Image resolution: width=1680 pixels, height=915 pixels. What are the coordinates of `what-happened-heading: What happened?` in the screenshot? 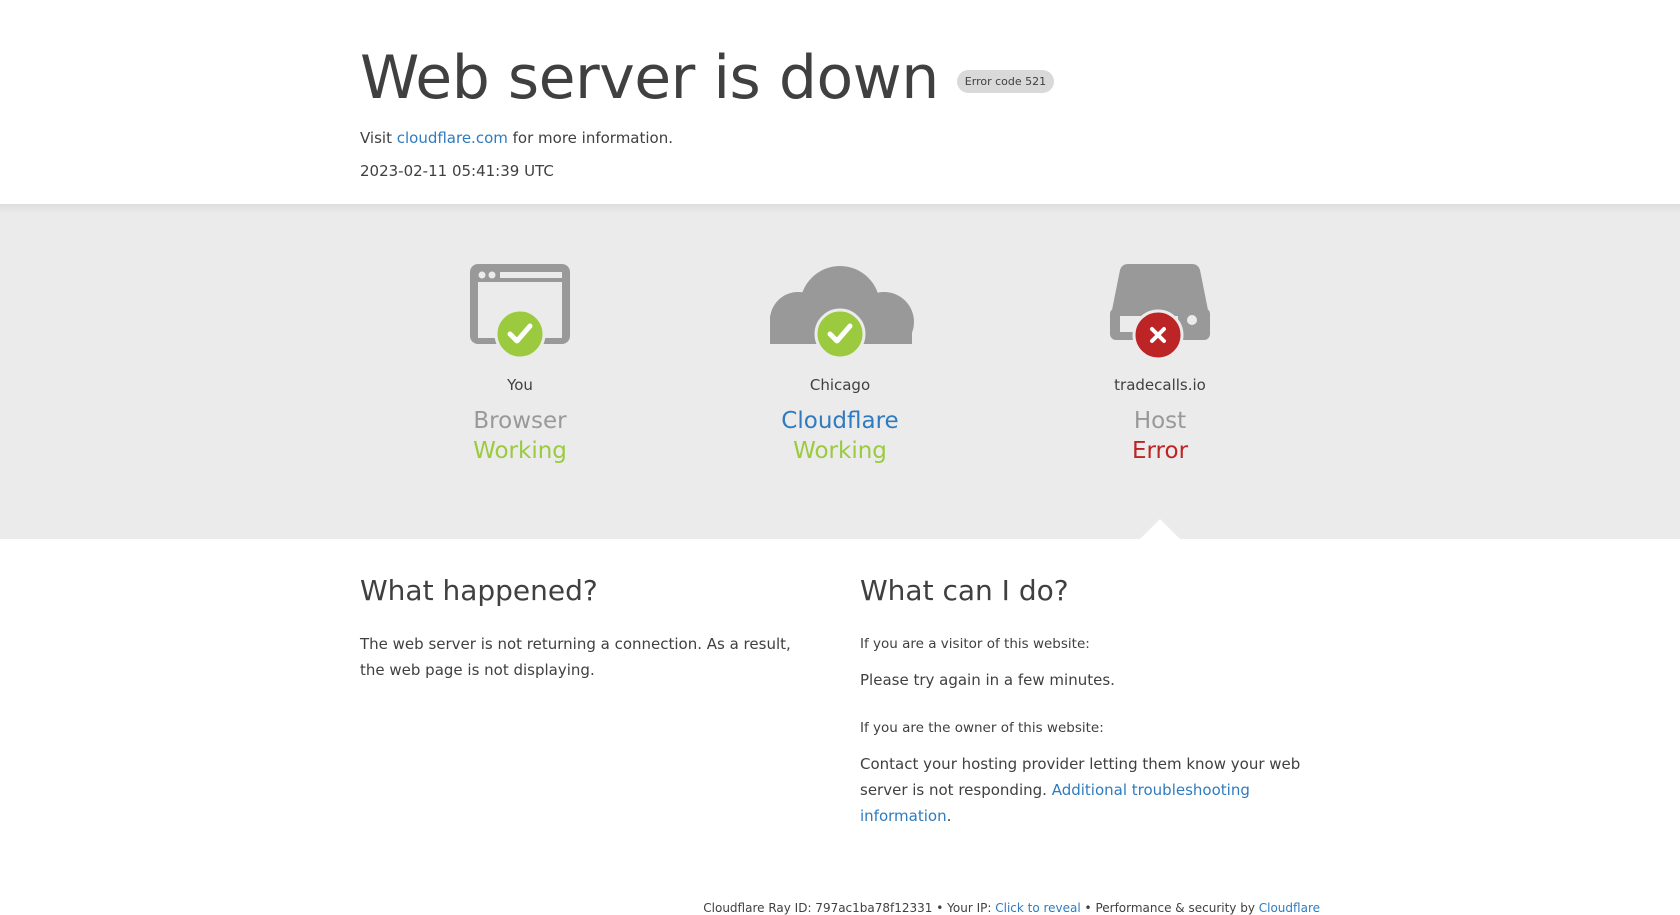 It's located at (479, 590).